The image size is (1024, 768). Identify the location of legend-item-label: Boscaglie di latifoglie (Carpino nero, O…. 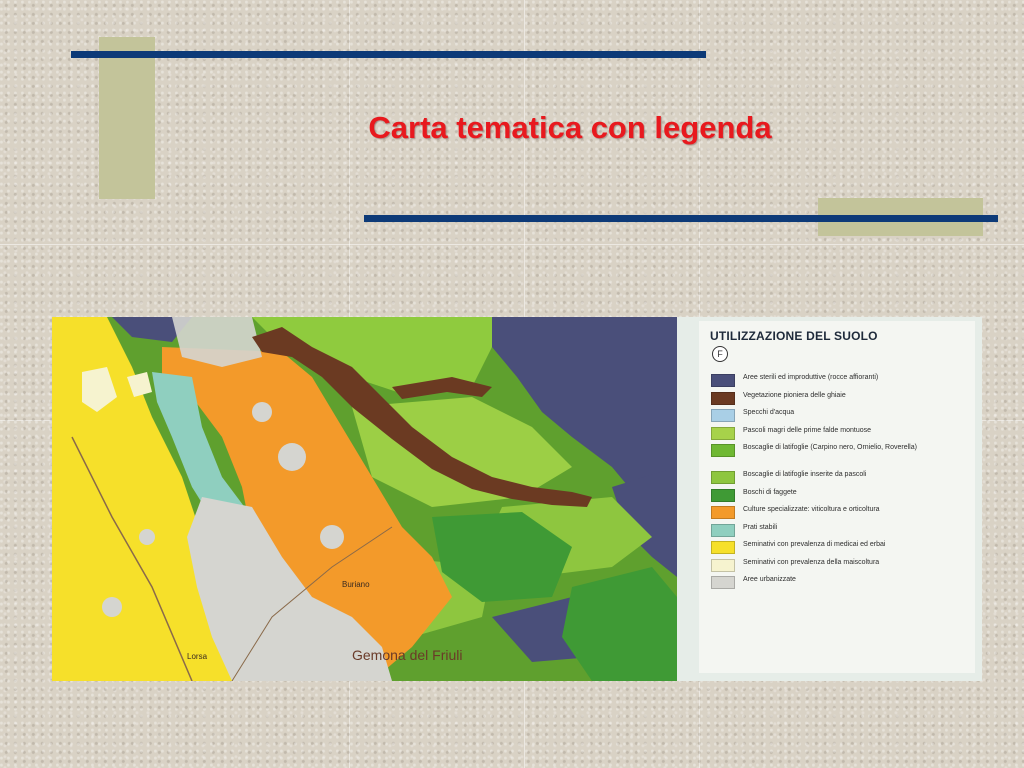
(830, 447).